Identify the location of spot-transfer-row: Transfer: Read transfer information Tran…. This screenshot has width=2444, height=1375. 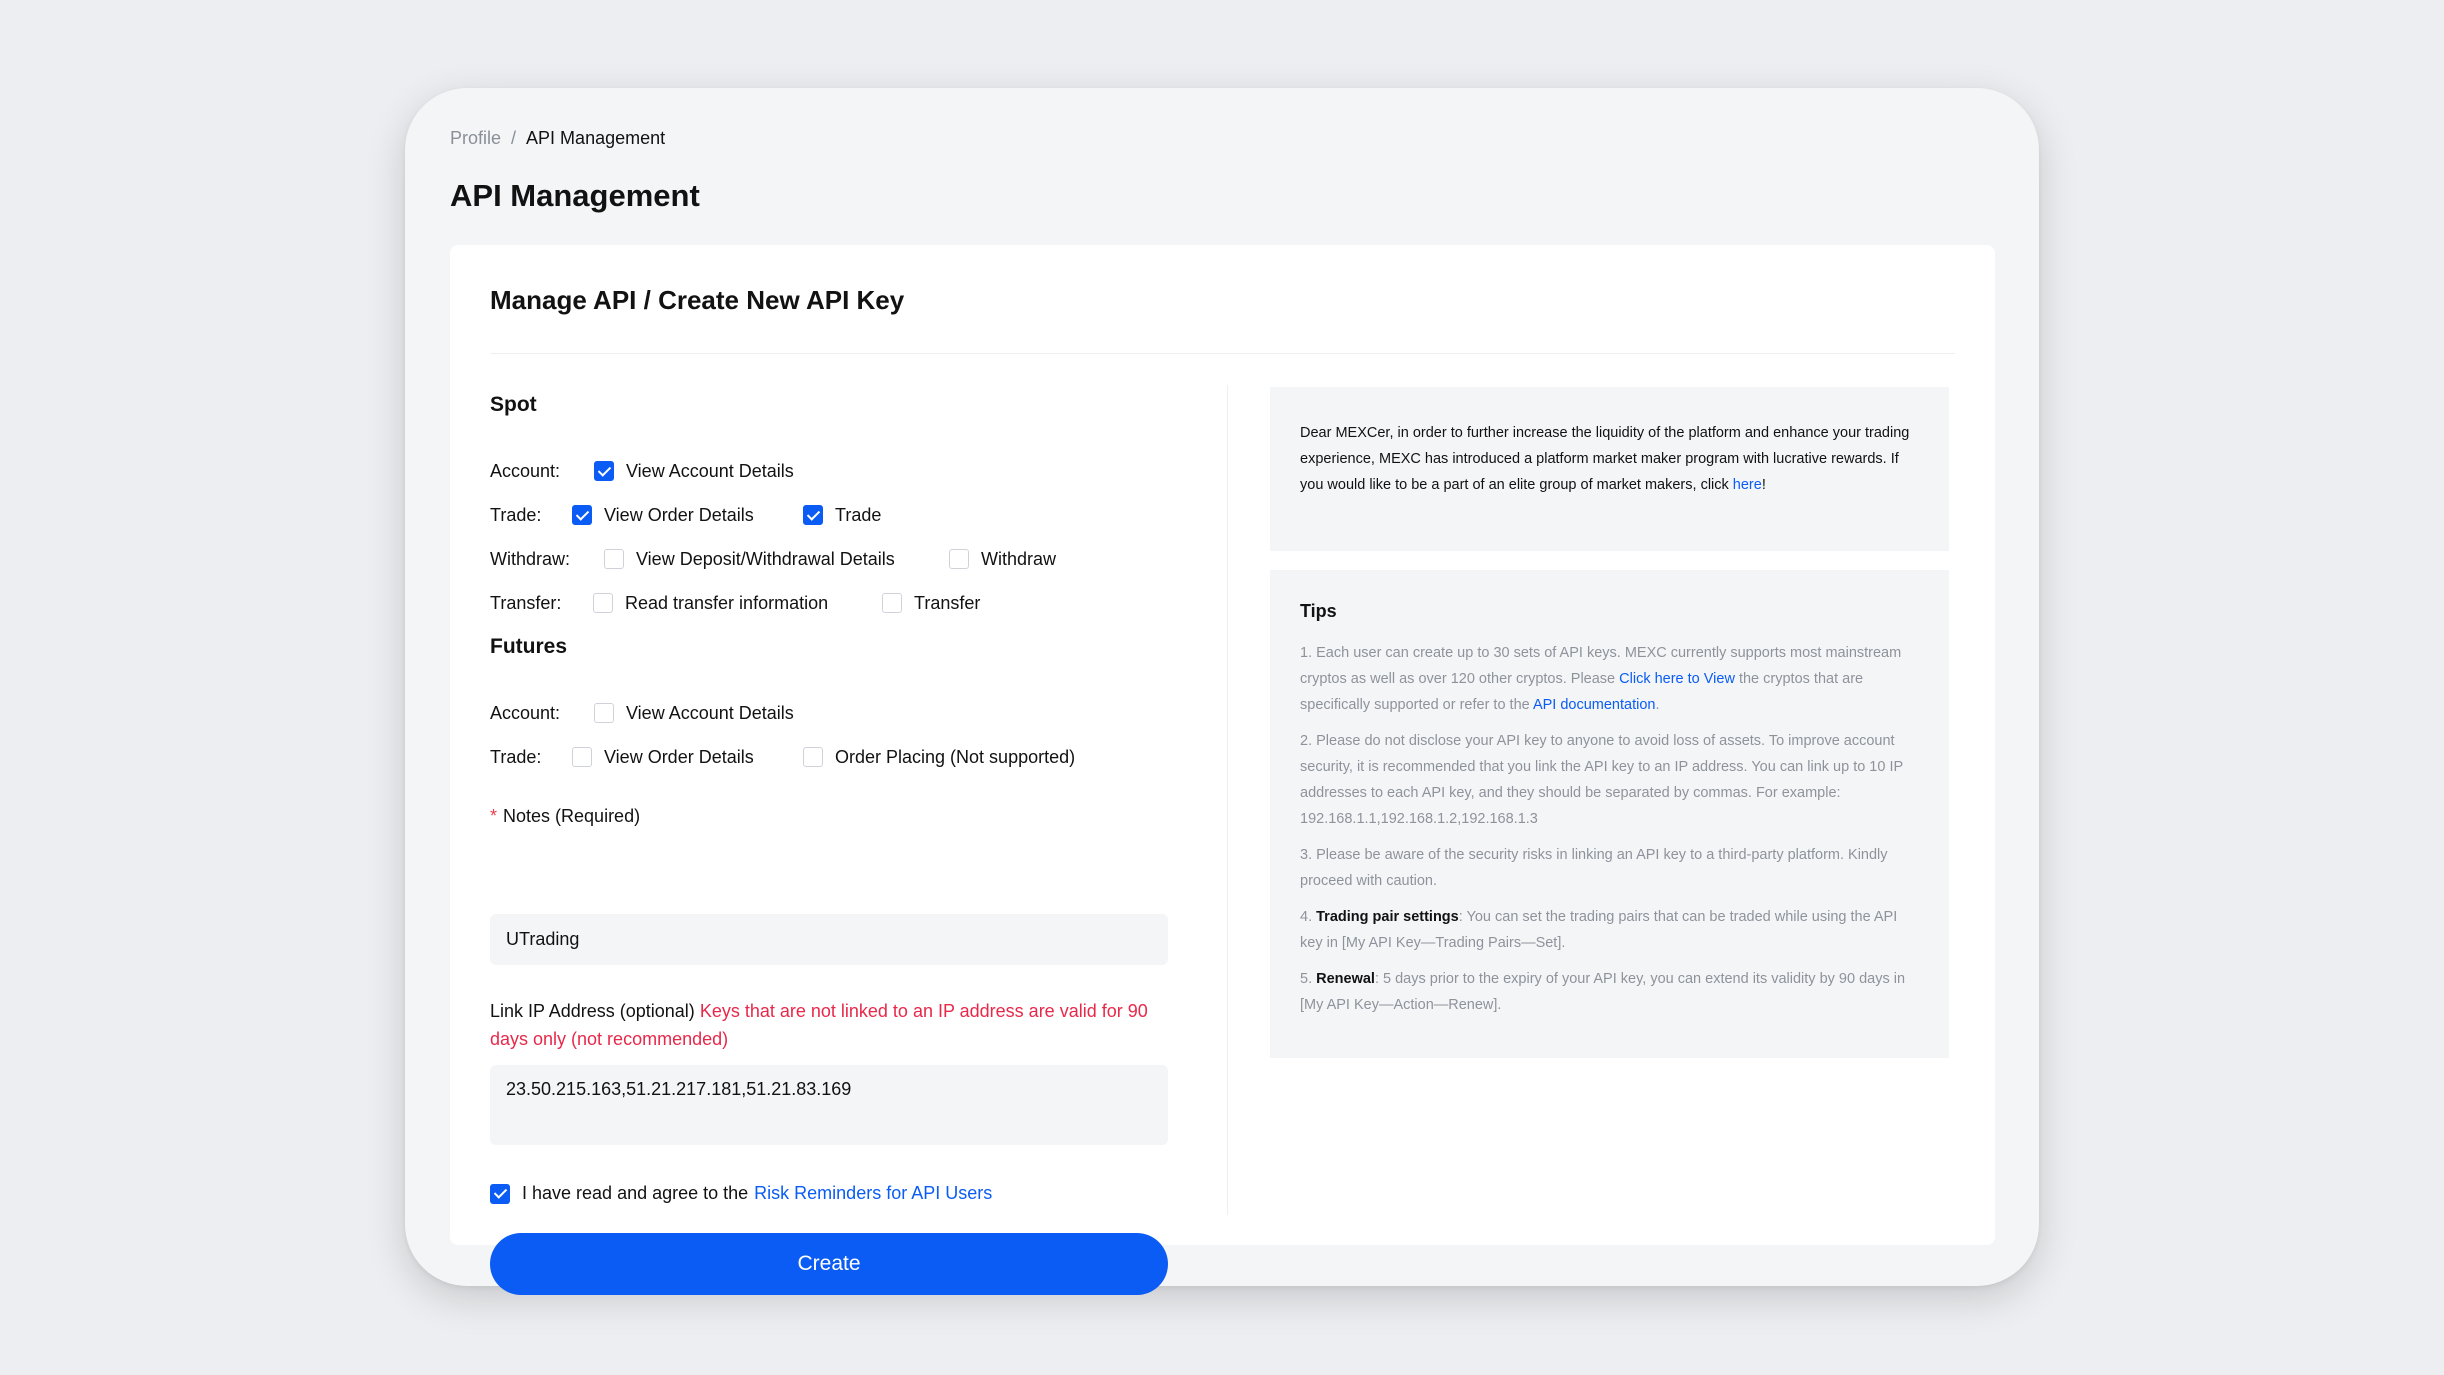
(735, 603).